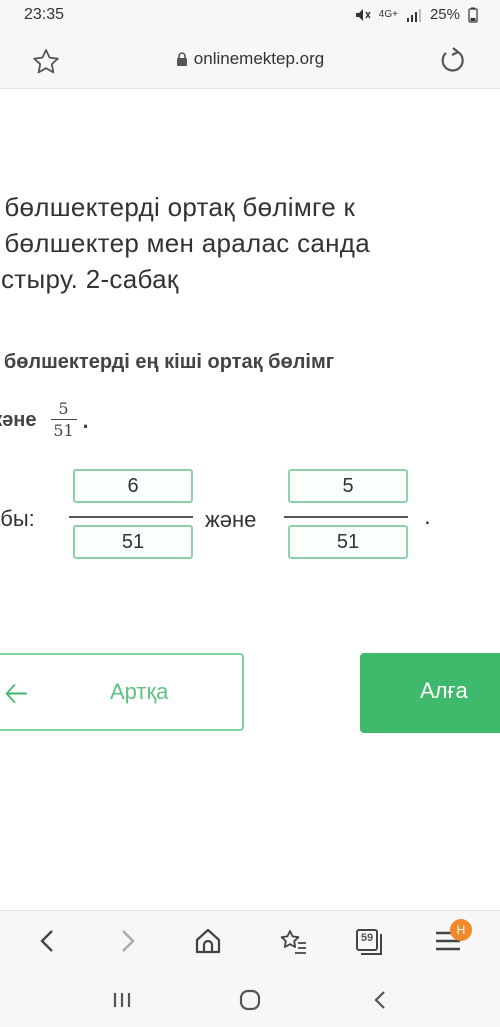 The height and width of the screenshot is (1027, 500). Describe the element at coordinates (380, 1000) in the screenshot. I see `back-icon` at that location.